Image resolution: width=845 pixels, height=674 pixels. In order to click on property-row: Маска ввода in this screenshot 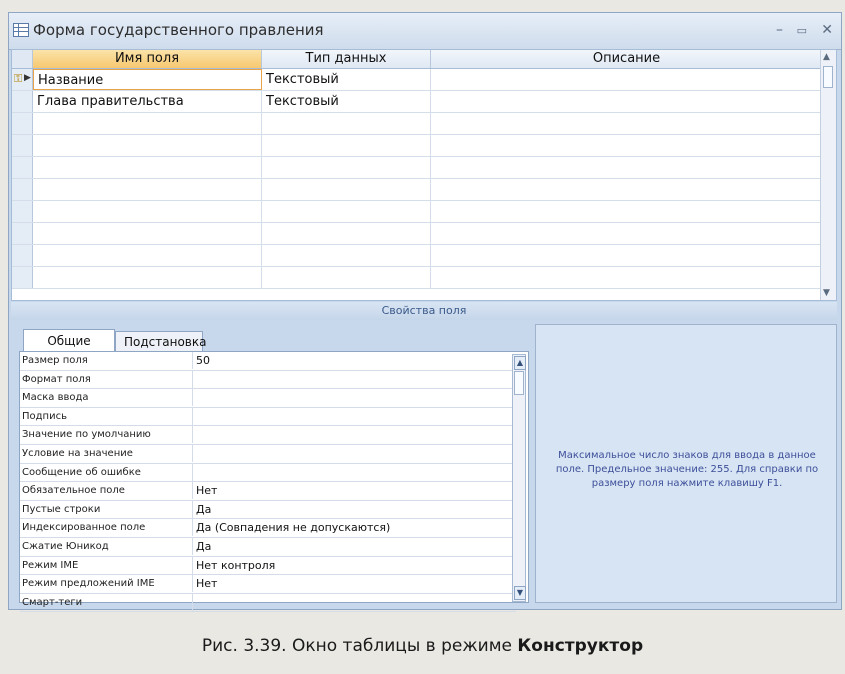, I will do `click(268, 398)`.